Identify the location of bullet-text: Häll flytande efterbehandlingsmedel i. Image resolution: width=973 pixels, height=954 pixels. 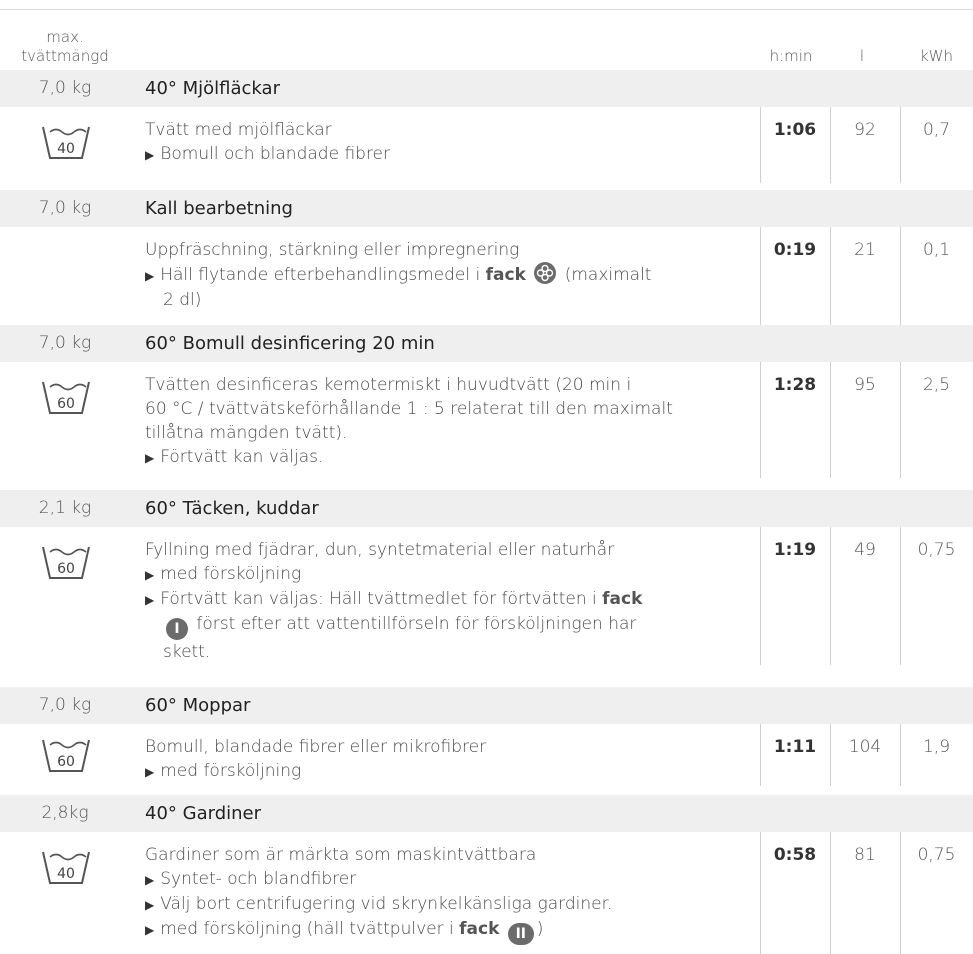
(323, 275).